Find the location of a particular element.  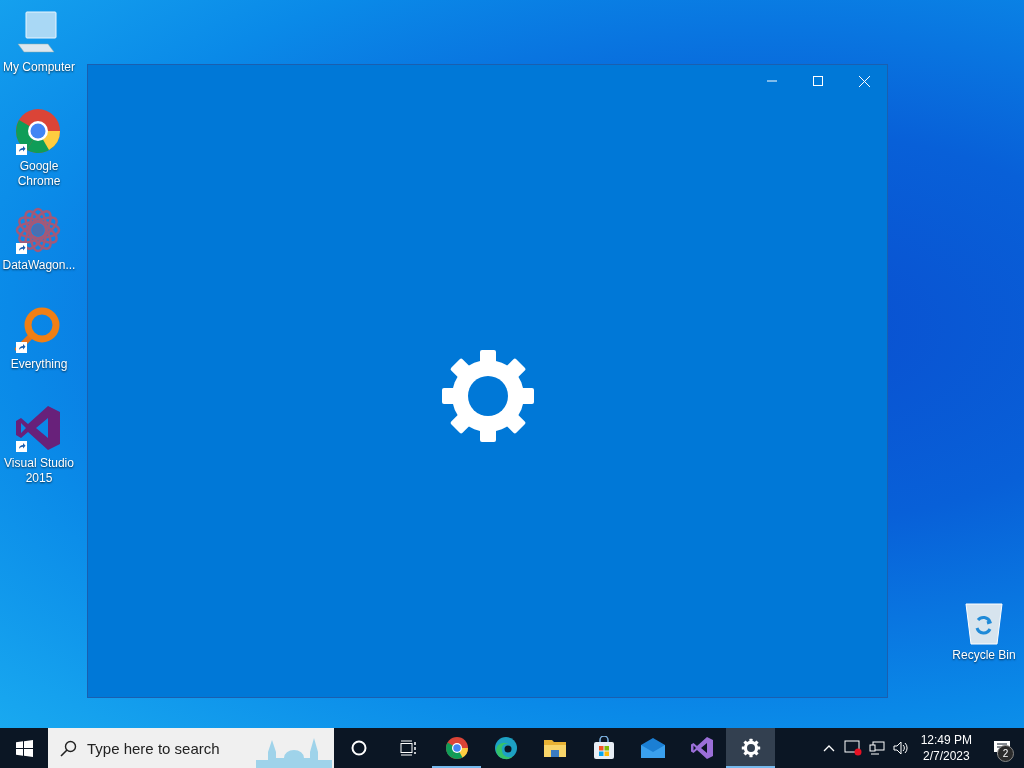

recycle-bin-icon is located at coordinates (984, 623).